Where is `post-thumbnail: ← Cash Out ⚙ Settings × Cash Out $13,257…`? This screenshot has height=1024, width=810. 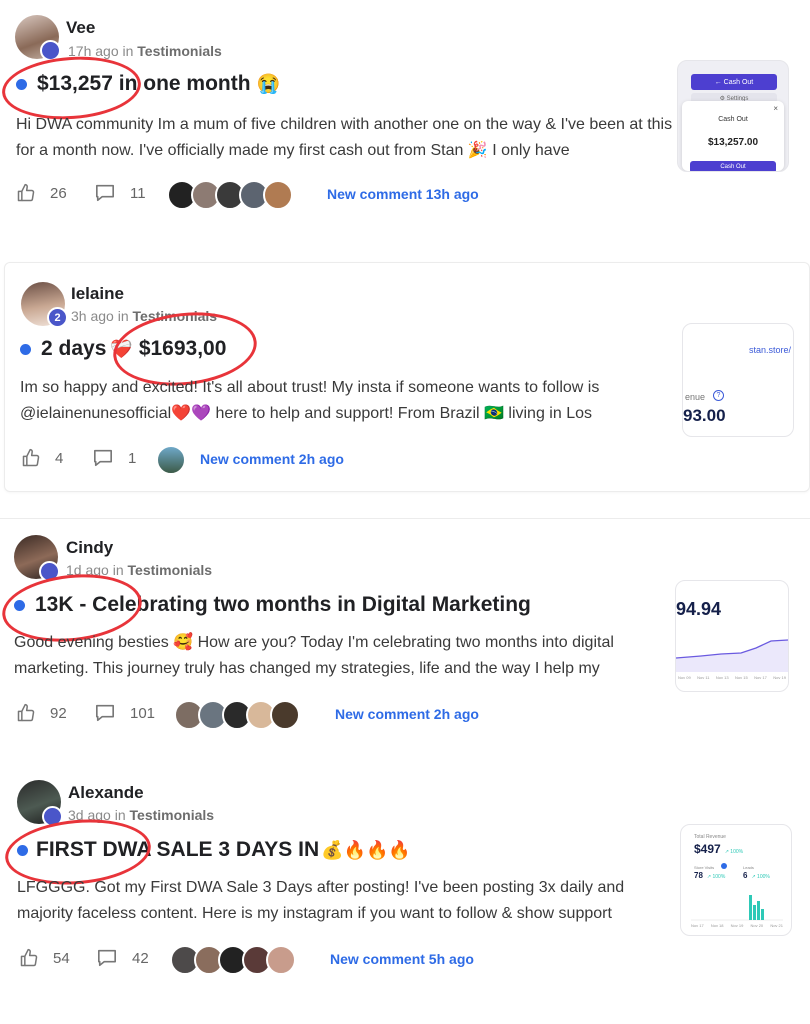
post-thumbnail: ← Cash Out ⚙ Settings × Cash Out $13,257… is located at coordinates (733, 116).